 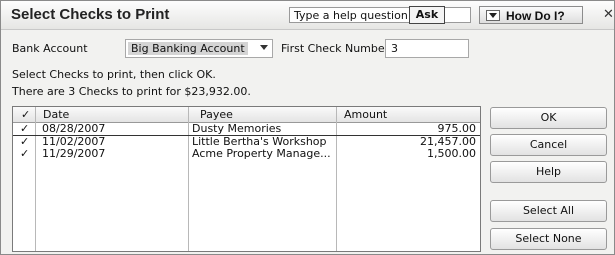 What do you see at coordinates (548, 172) in the screenshot?
I see `help-button: Help` at bounding box center [548, 172].